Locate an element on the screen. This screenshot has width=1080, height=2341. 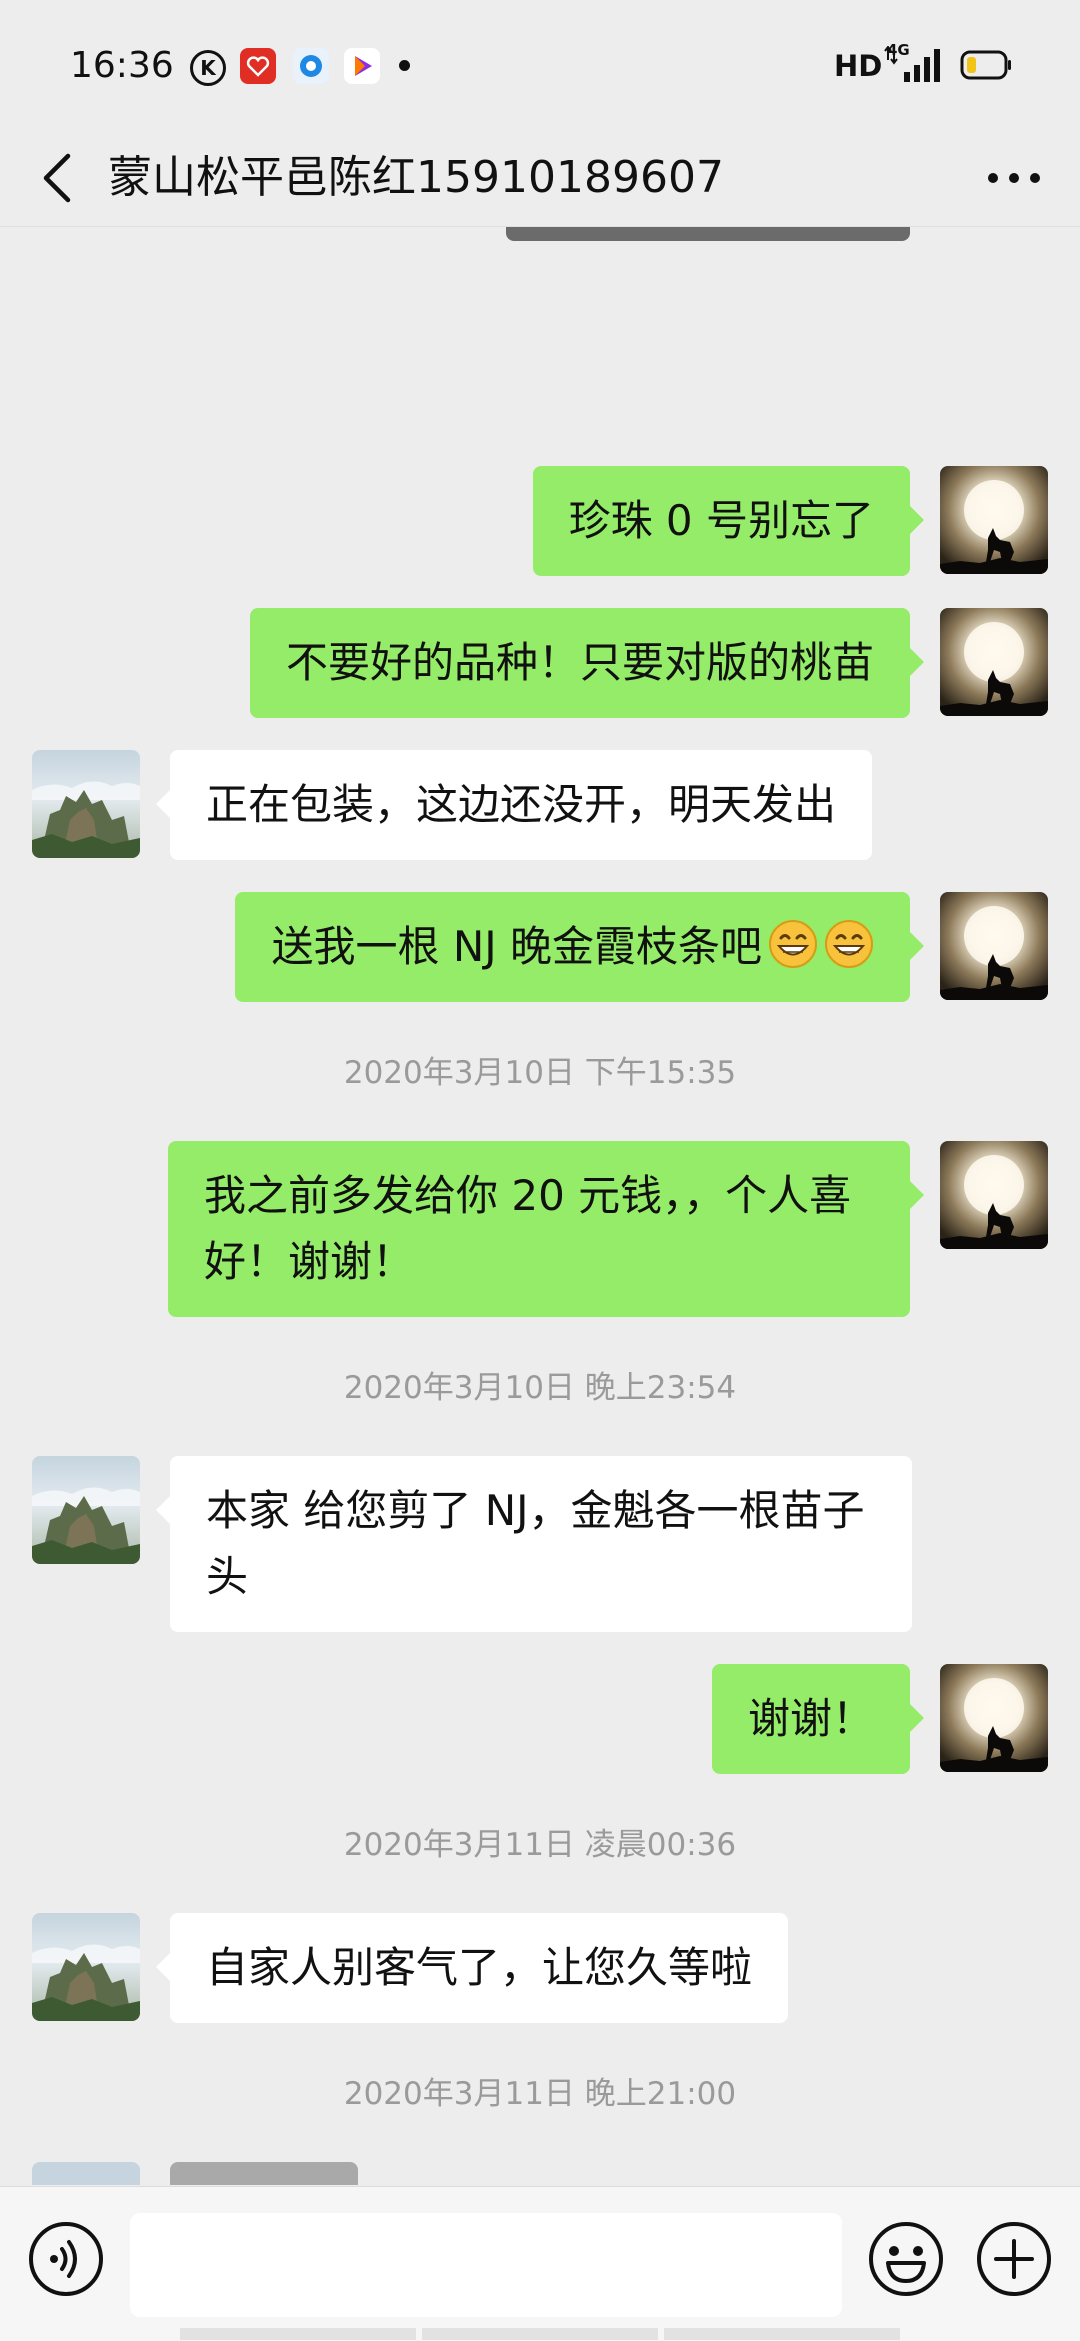
chevron-left-icon is located at coordinates (57, 178).